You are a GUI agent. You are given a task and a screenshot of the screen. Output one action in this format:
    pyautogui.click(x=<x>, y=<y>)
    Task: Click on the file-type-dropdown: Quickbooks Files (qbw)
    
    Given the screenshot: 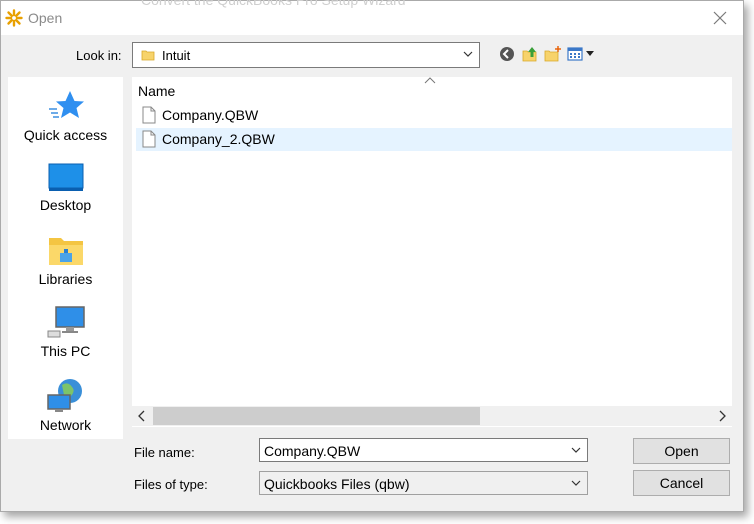 What is the action you would take?
    pyautogui.click(x=423, y=483)
    